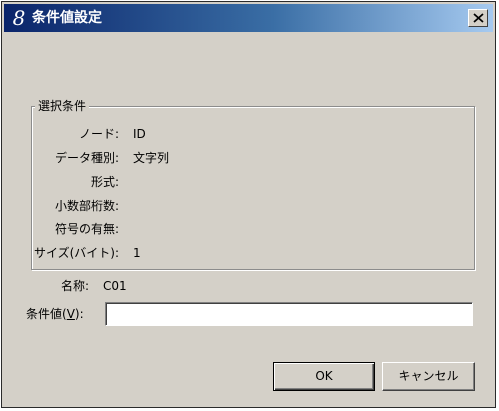 The height and width of the screenshot is (411, 499). What do you see at coordinates (46, 314) in the screenshot?
I see `condition-label-prefix: 条件値(` at bounding box center [46, 314].